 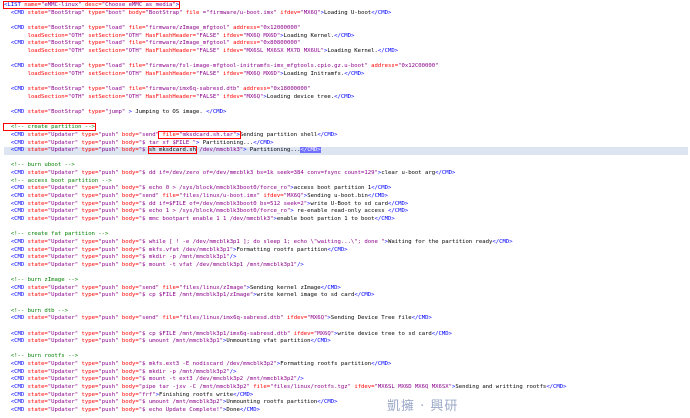 I want to click on code-token: file, so click(x=192, y=12).